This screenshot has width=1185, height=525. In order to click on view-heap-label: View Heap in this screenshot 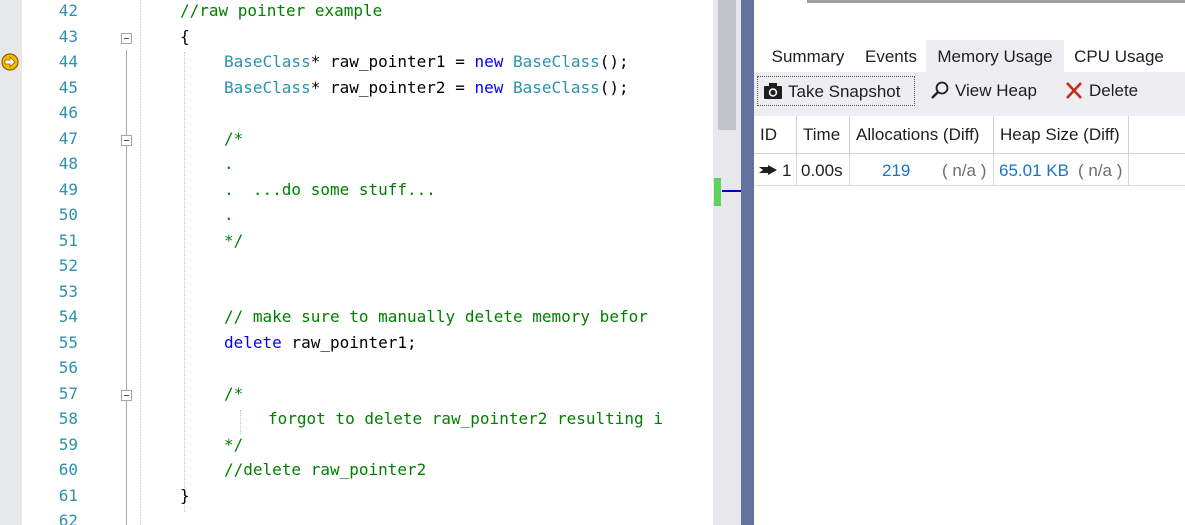, I will do `click(996, 90)`.